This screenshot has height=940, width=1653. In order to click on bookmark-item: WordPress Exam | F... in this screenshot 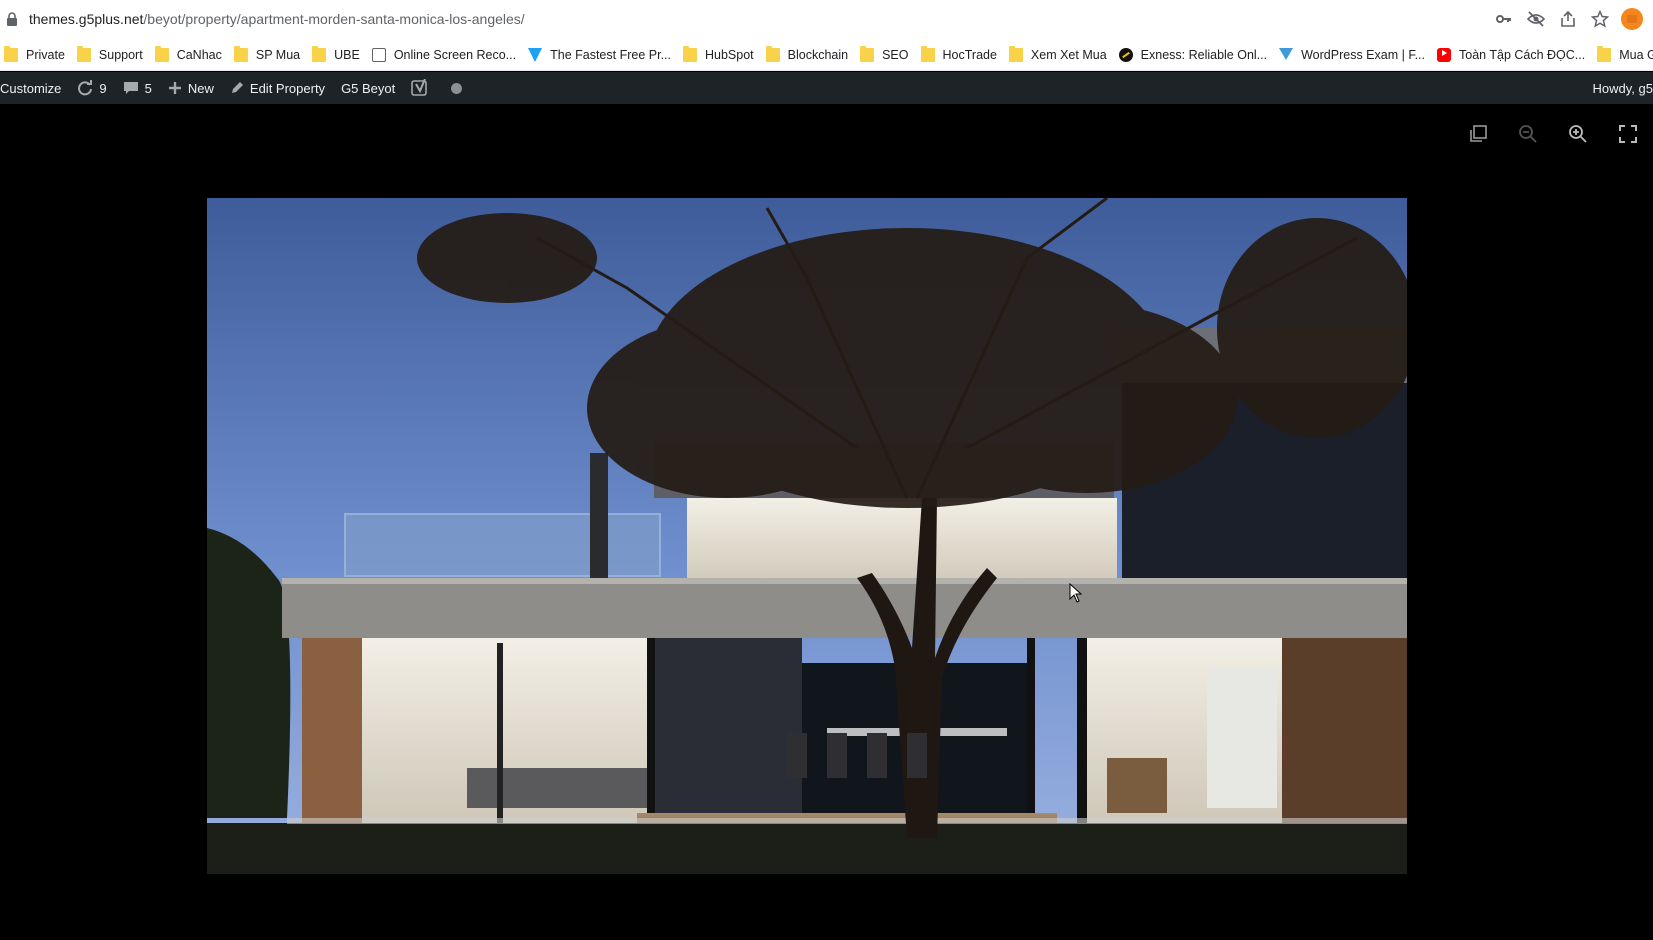, I will do `click(1354, 55)`.